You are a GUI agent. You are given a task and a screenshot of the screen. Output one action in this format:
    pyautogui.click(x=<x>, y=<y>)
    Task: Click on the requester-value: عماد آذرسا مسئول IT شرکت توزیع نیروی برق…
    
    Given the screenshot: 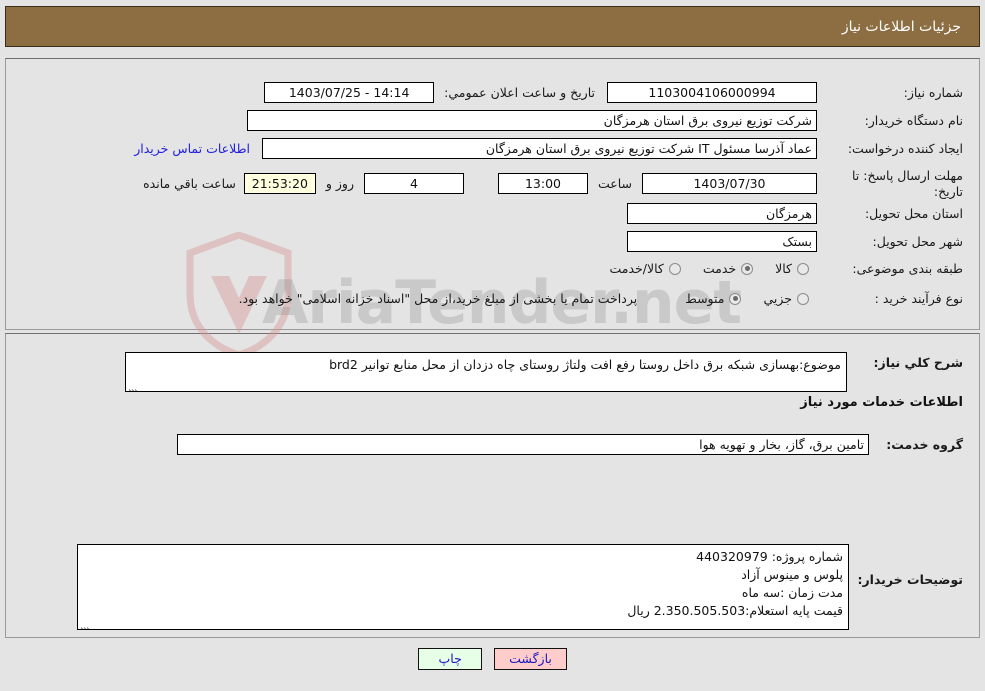 What is the action you would take?
    pyautogui.click(x=539, y=148)
    